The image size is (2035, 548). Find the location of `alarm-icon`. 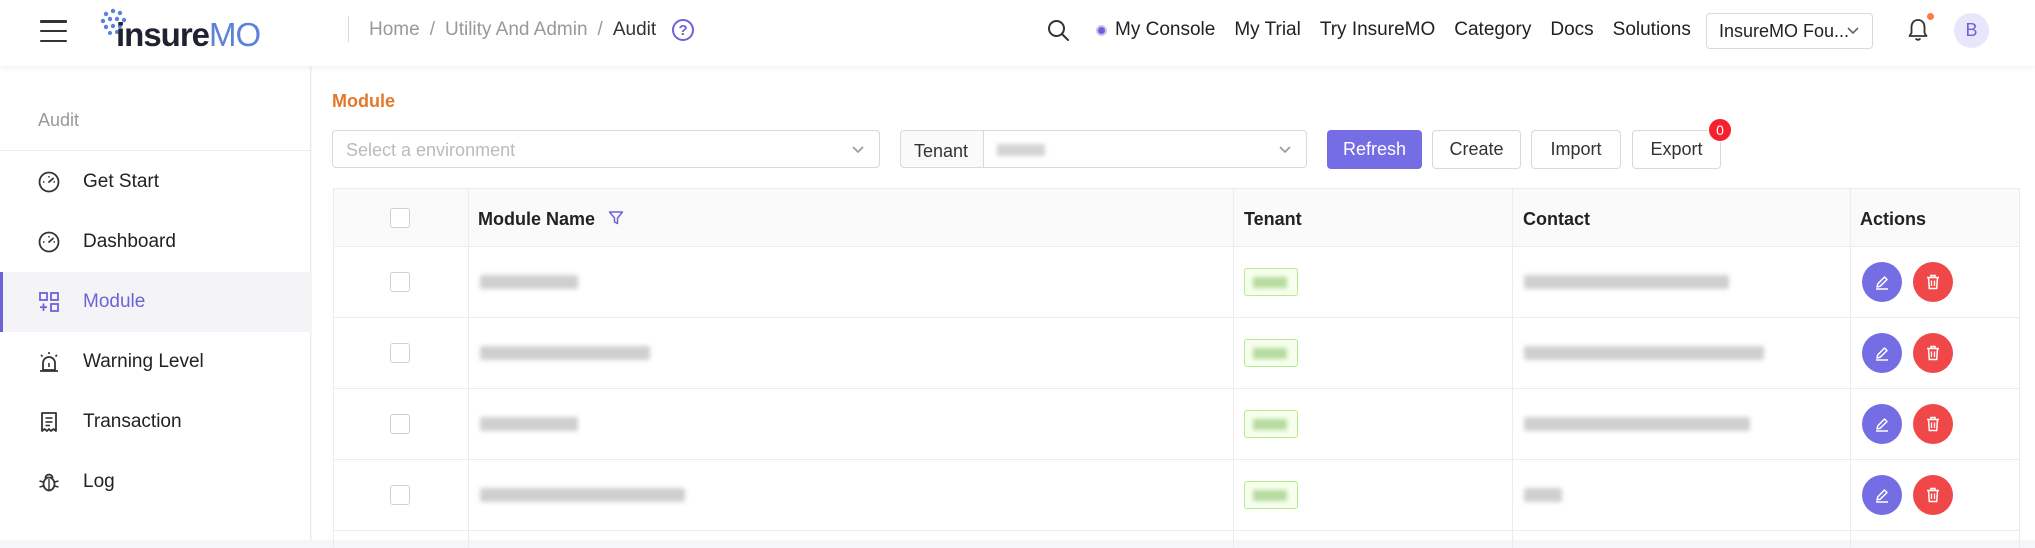

alarm-icon is located at coordinates (49, 362).